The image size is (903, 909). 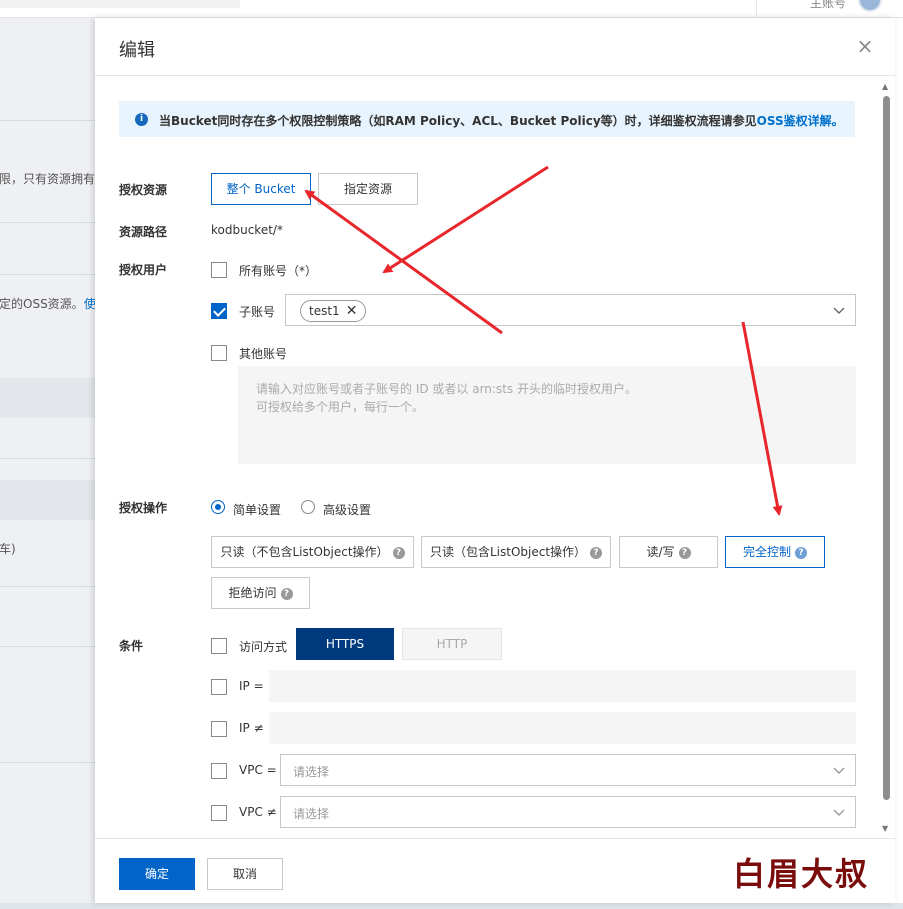 I want to click on whole-bucket-button: 整个 Bucket, so click(x=261, y=189).